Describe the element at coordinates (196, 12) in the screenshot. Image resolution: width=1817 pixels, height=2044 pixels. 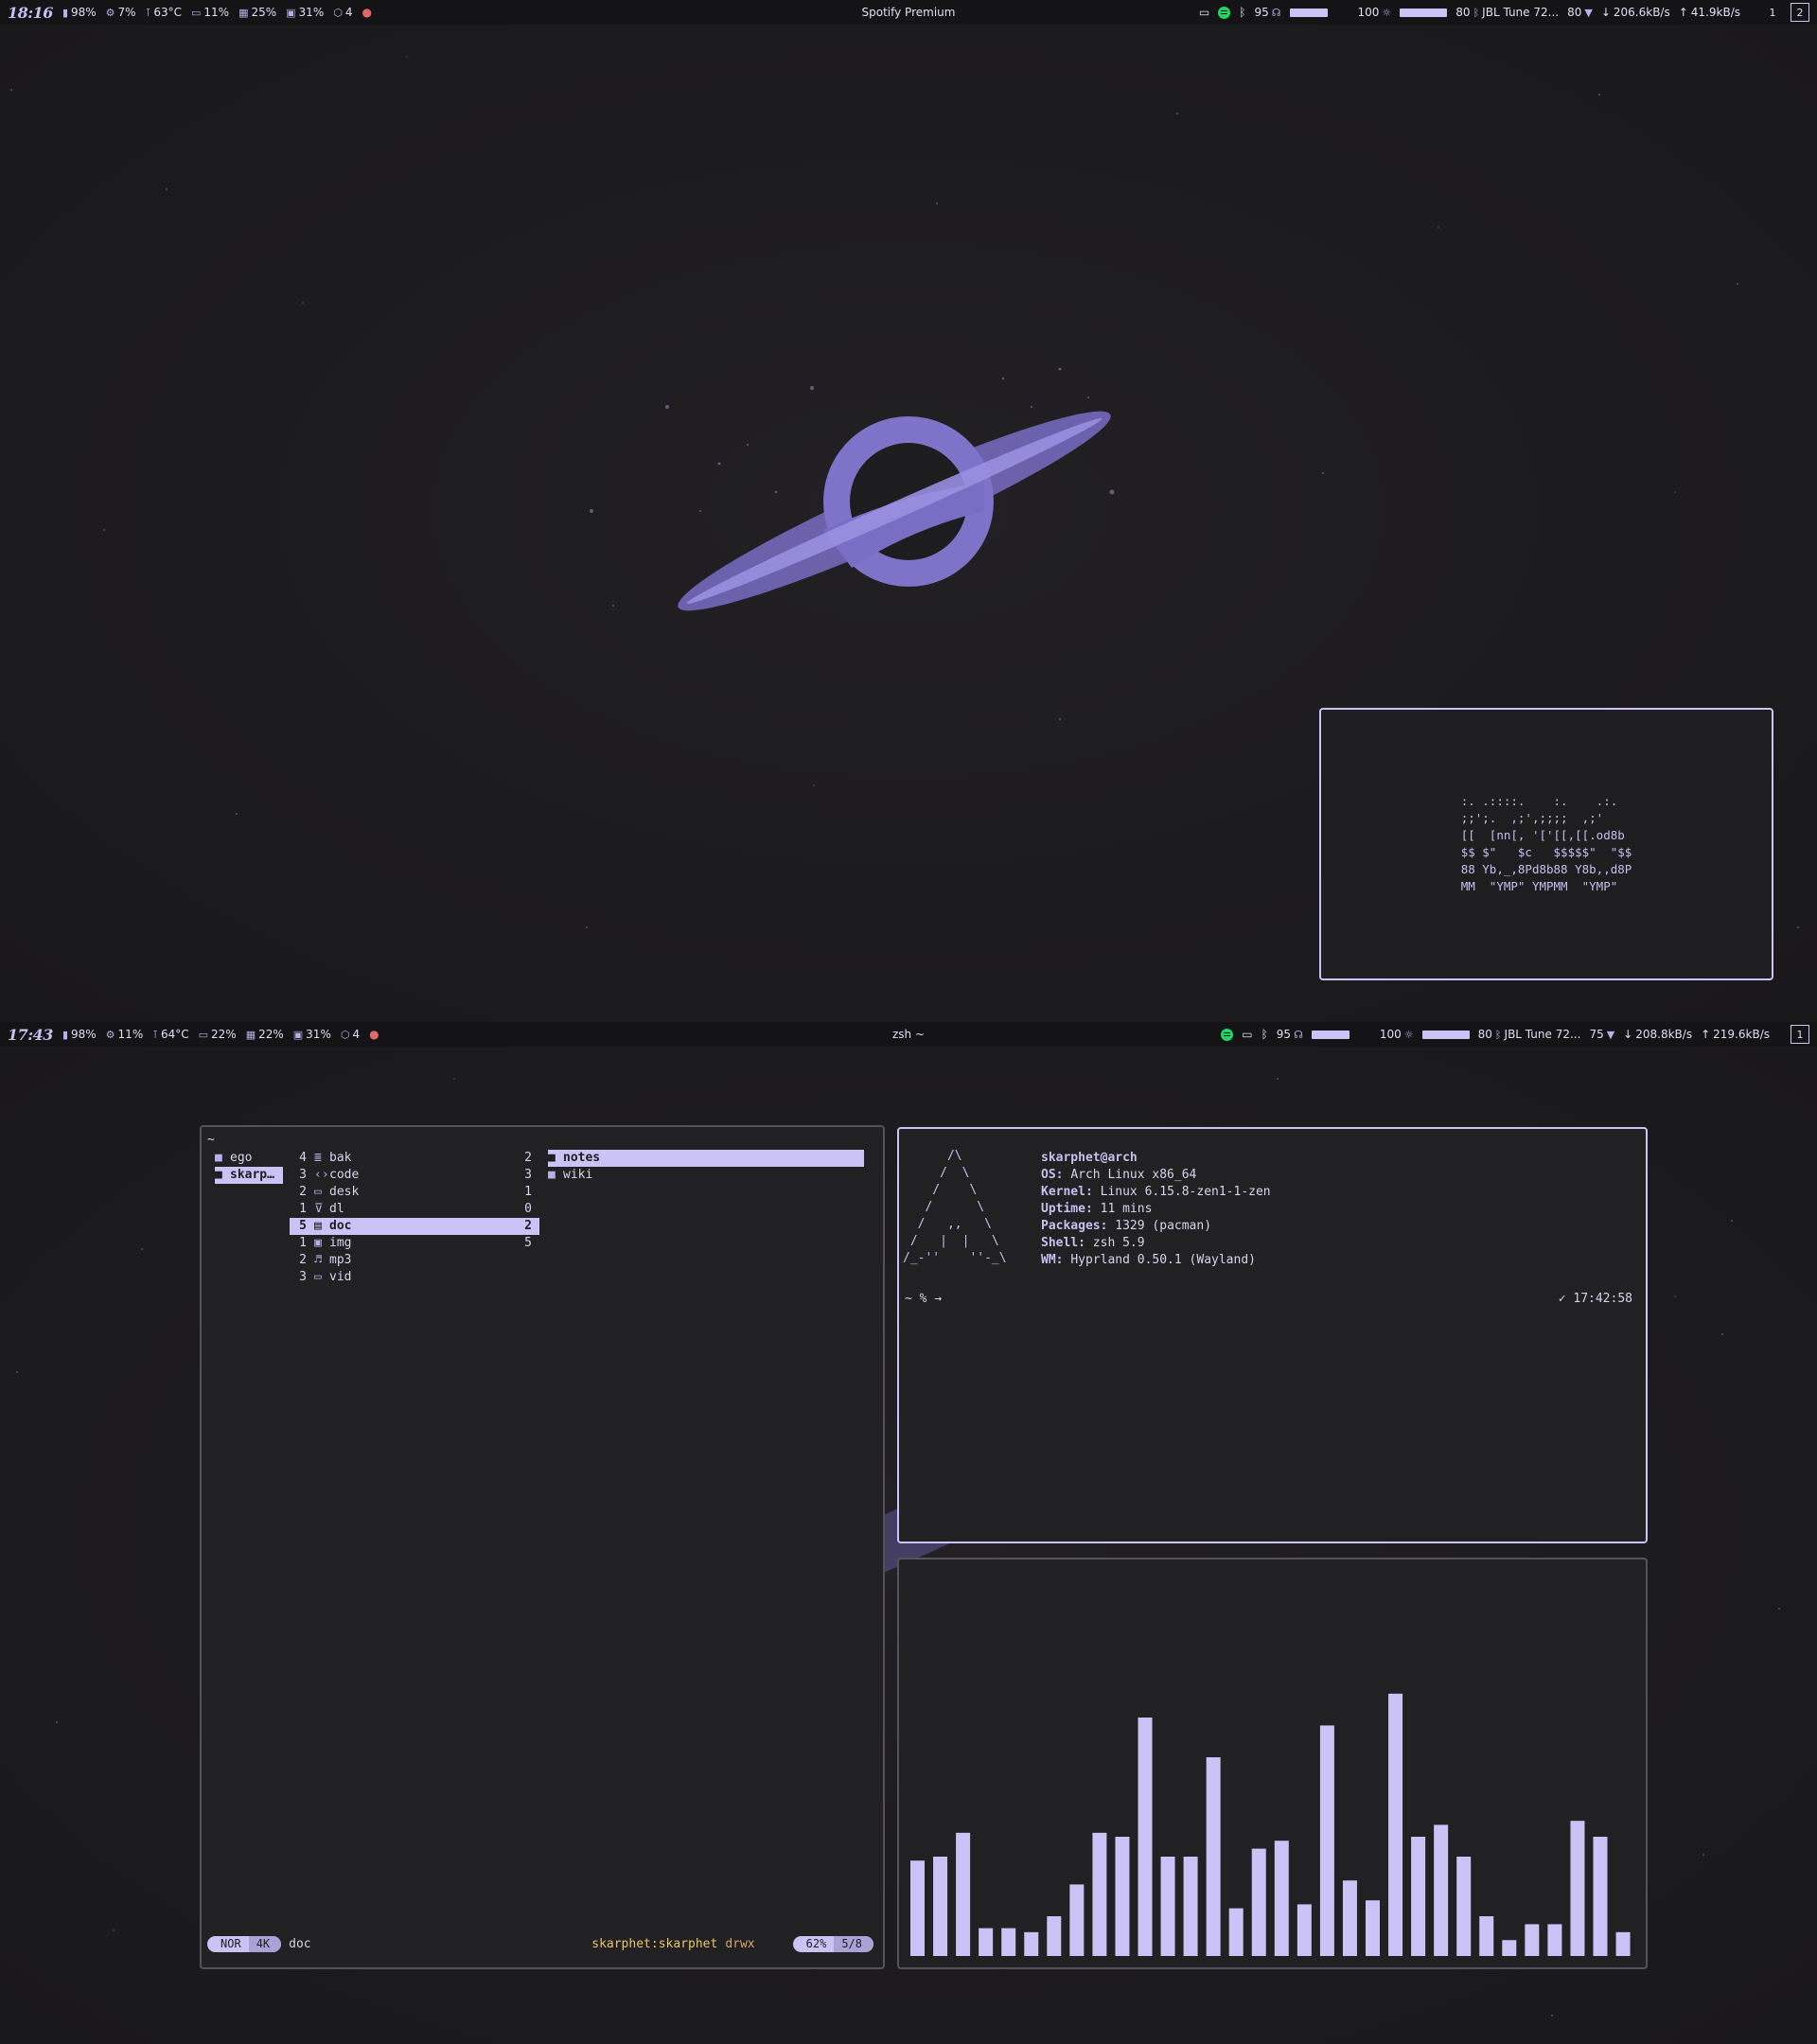
I see `display-icon: ▭` at that location.